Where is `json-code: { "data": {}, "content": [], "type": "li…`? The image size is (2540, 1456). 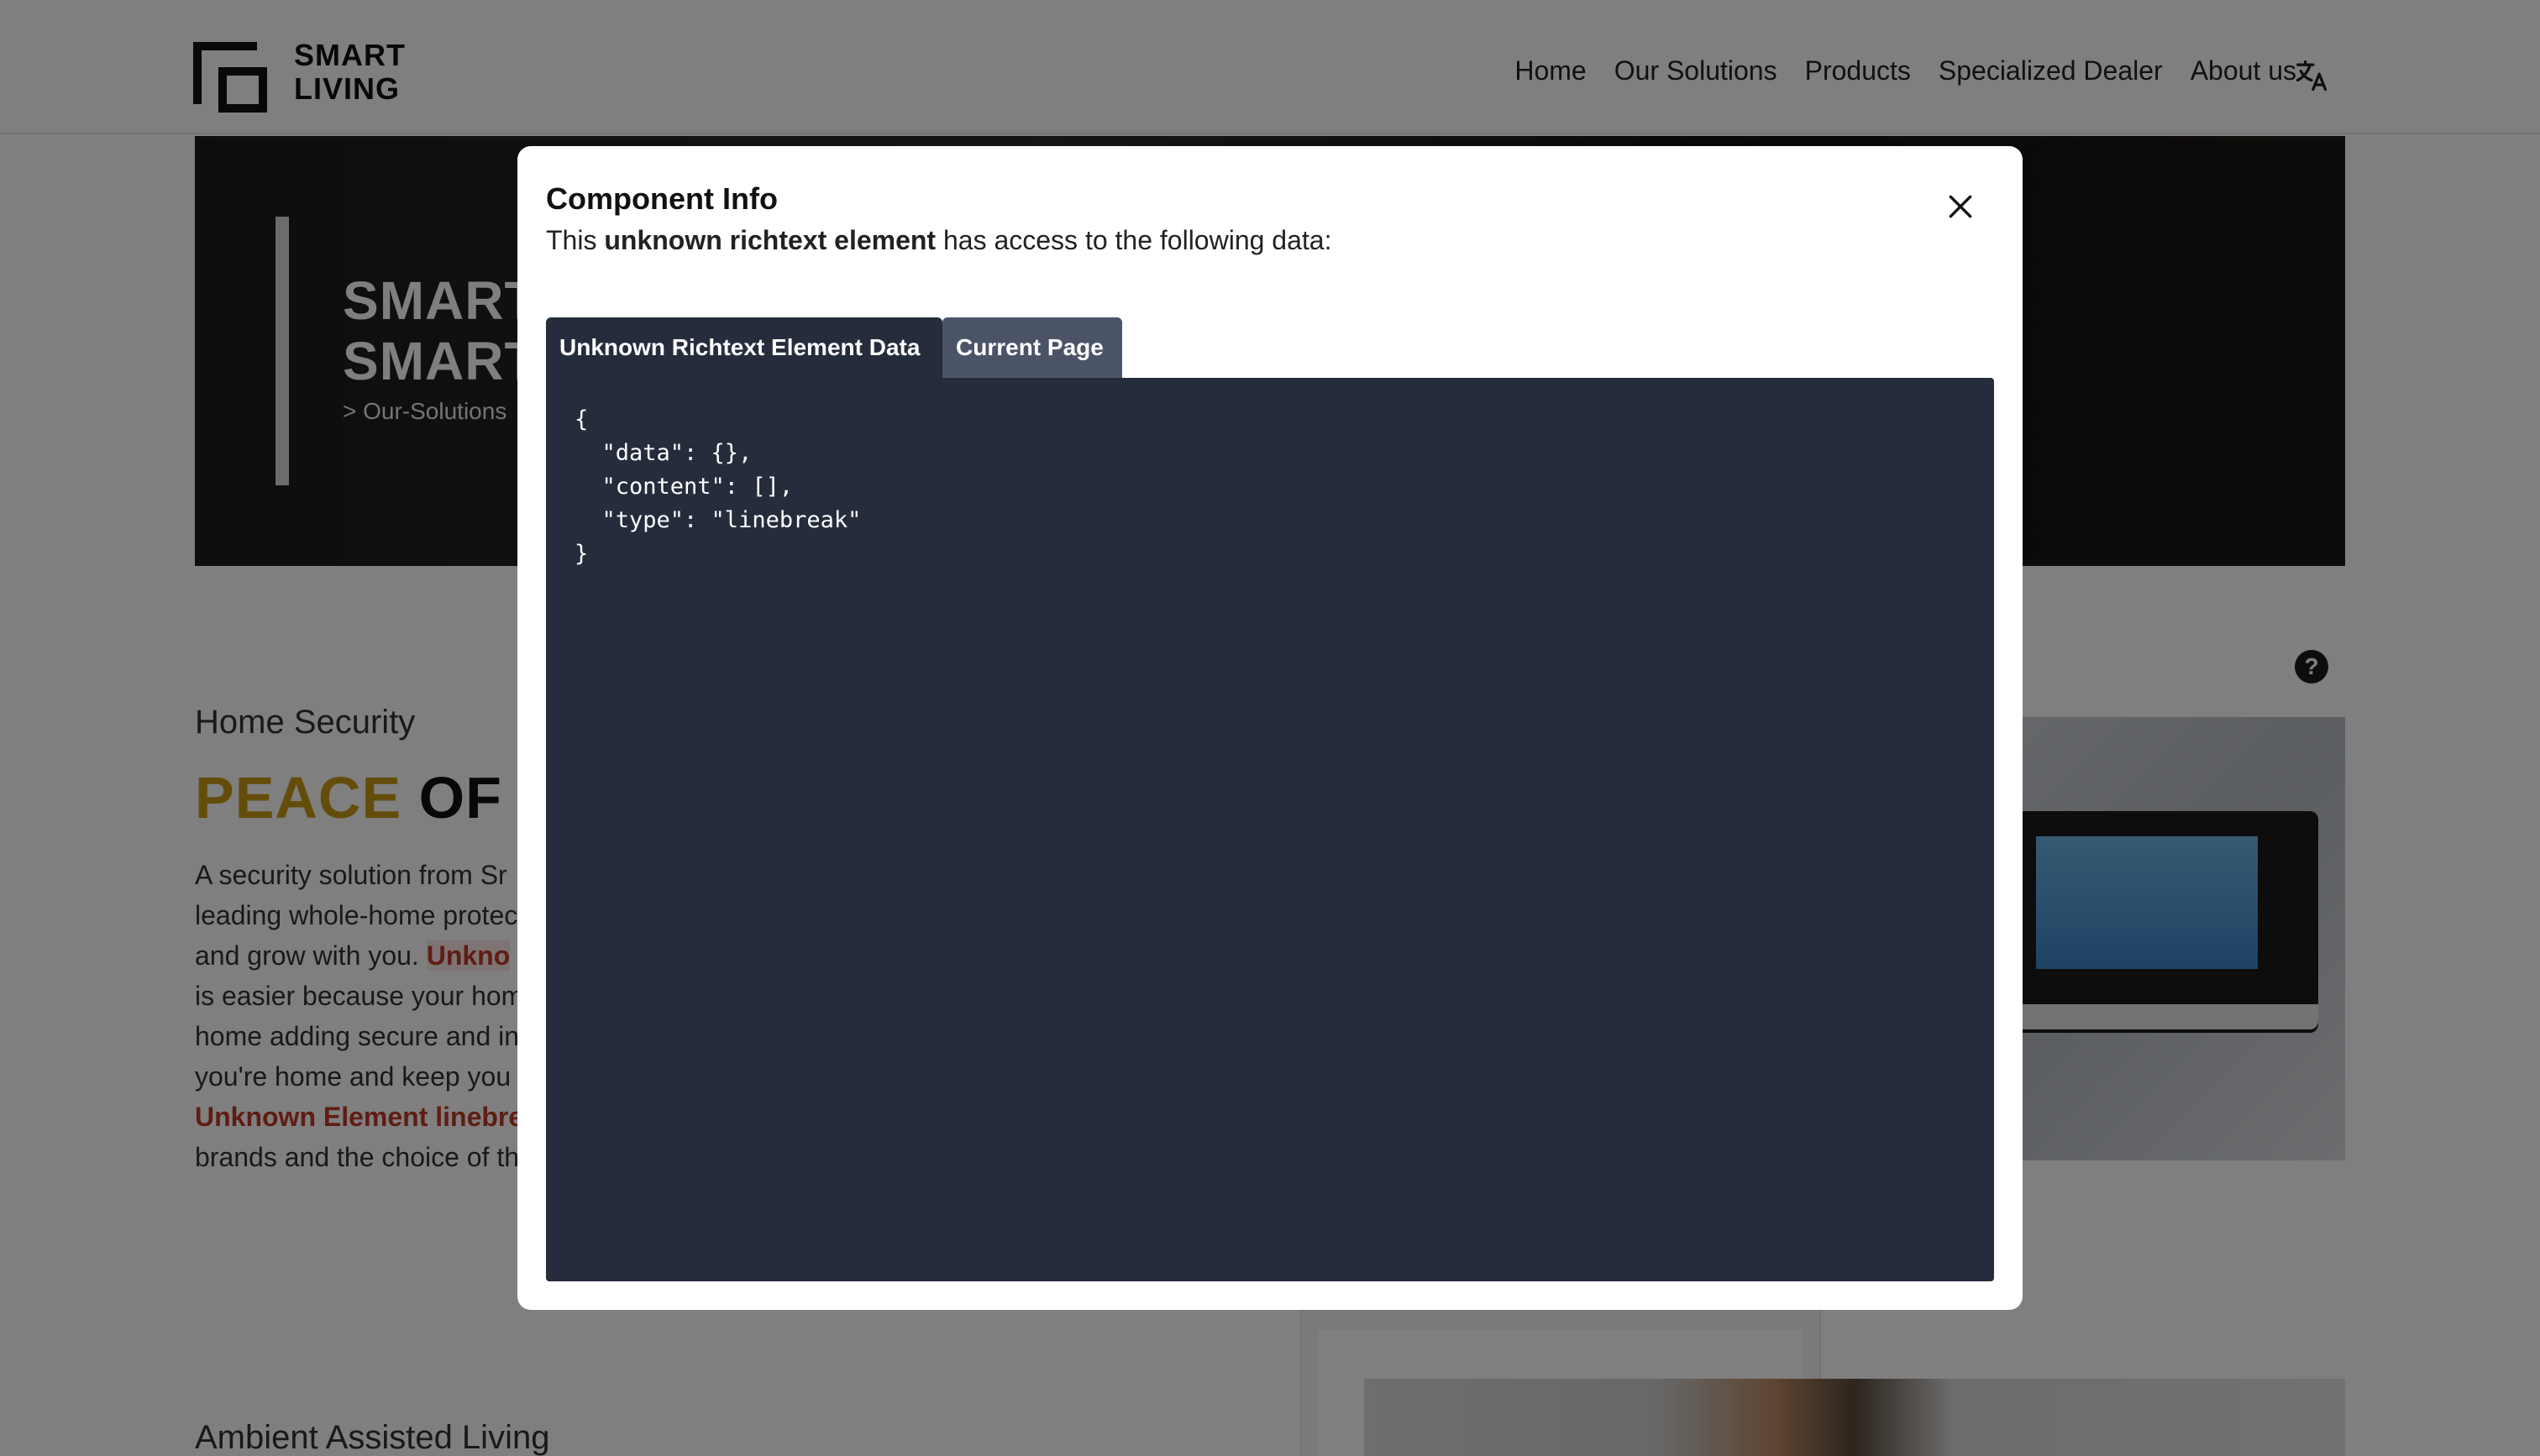 json-code: { "data": {}, "content": [], "type": "li… is located at coordinates (718, 486).